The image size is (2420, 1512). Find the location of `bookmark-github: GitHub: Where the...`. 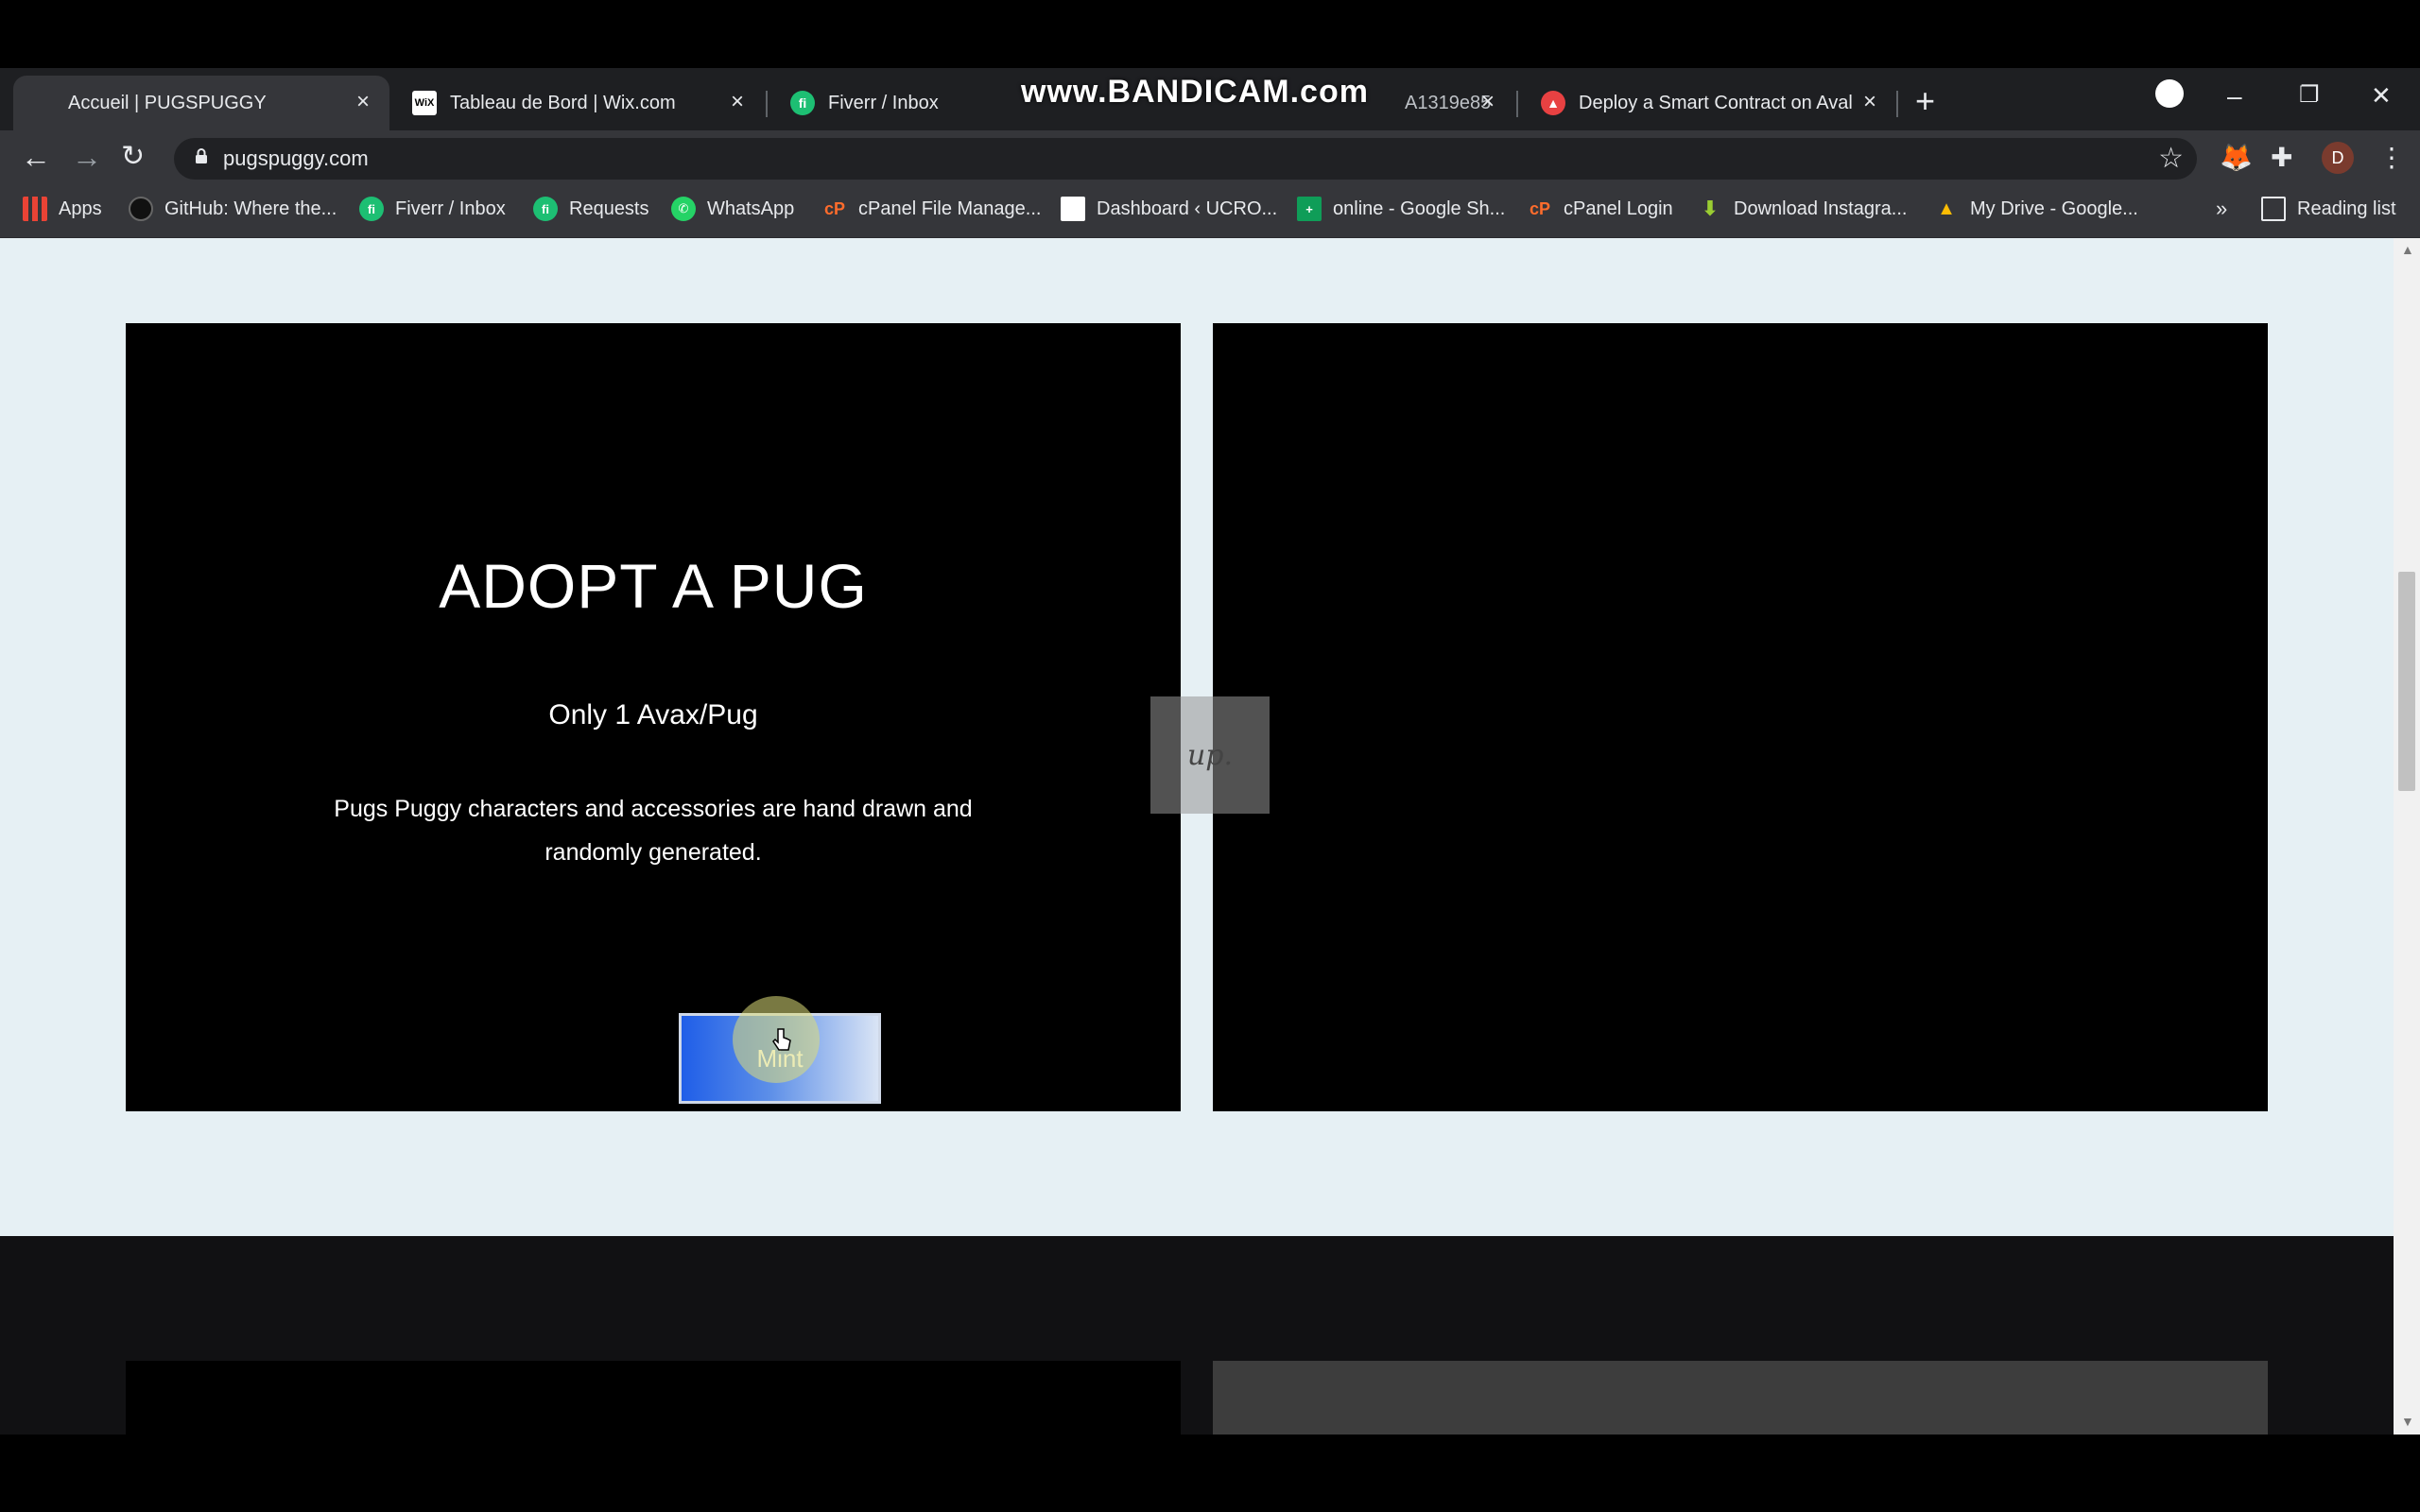

bookmark-github: GitHub: Where the... is located at coordinates (233, 209).